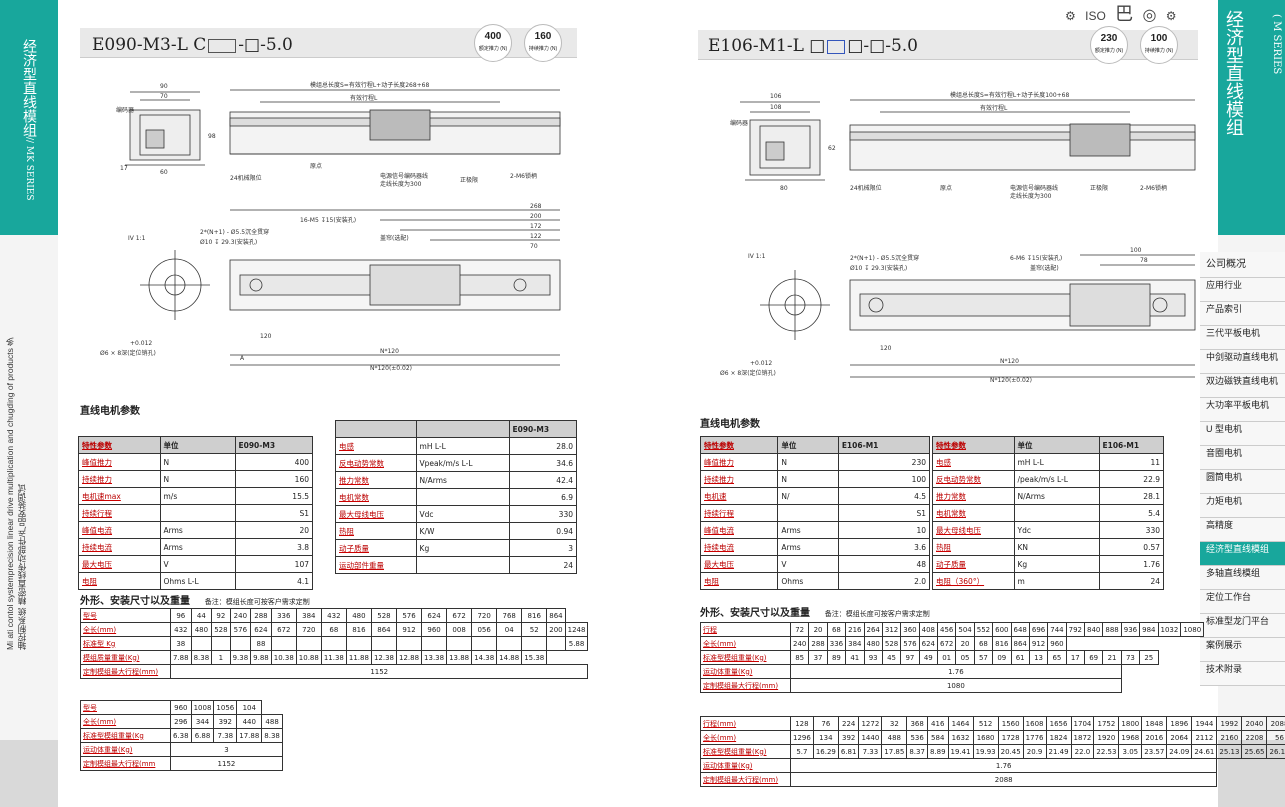 Image resolution: width=1285 pixels, height=807 pixels. I want to click on dims-cell: 408, so click(928, 629).